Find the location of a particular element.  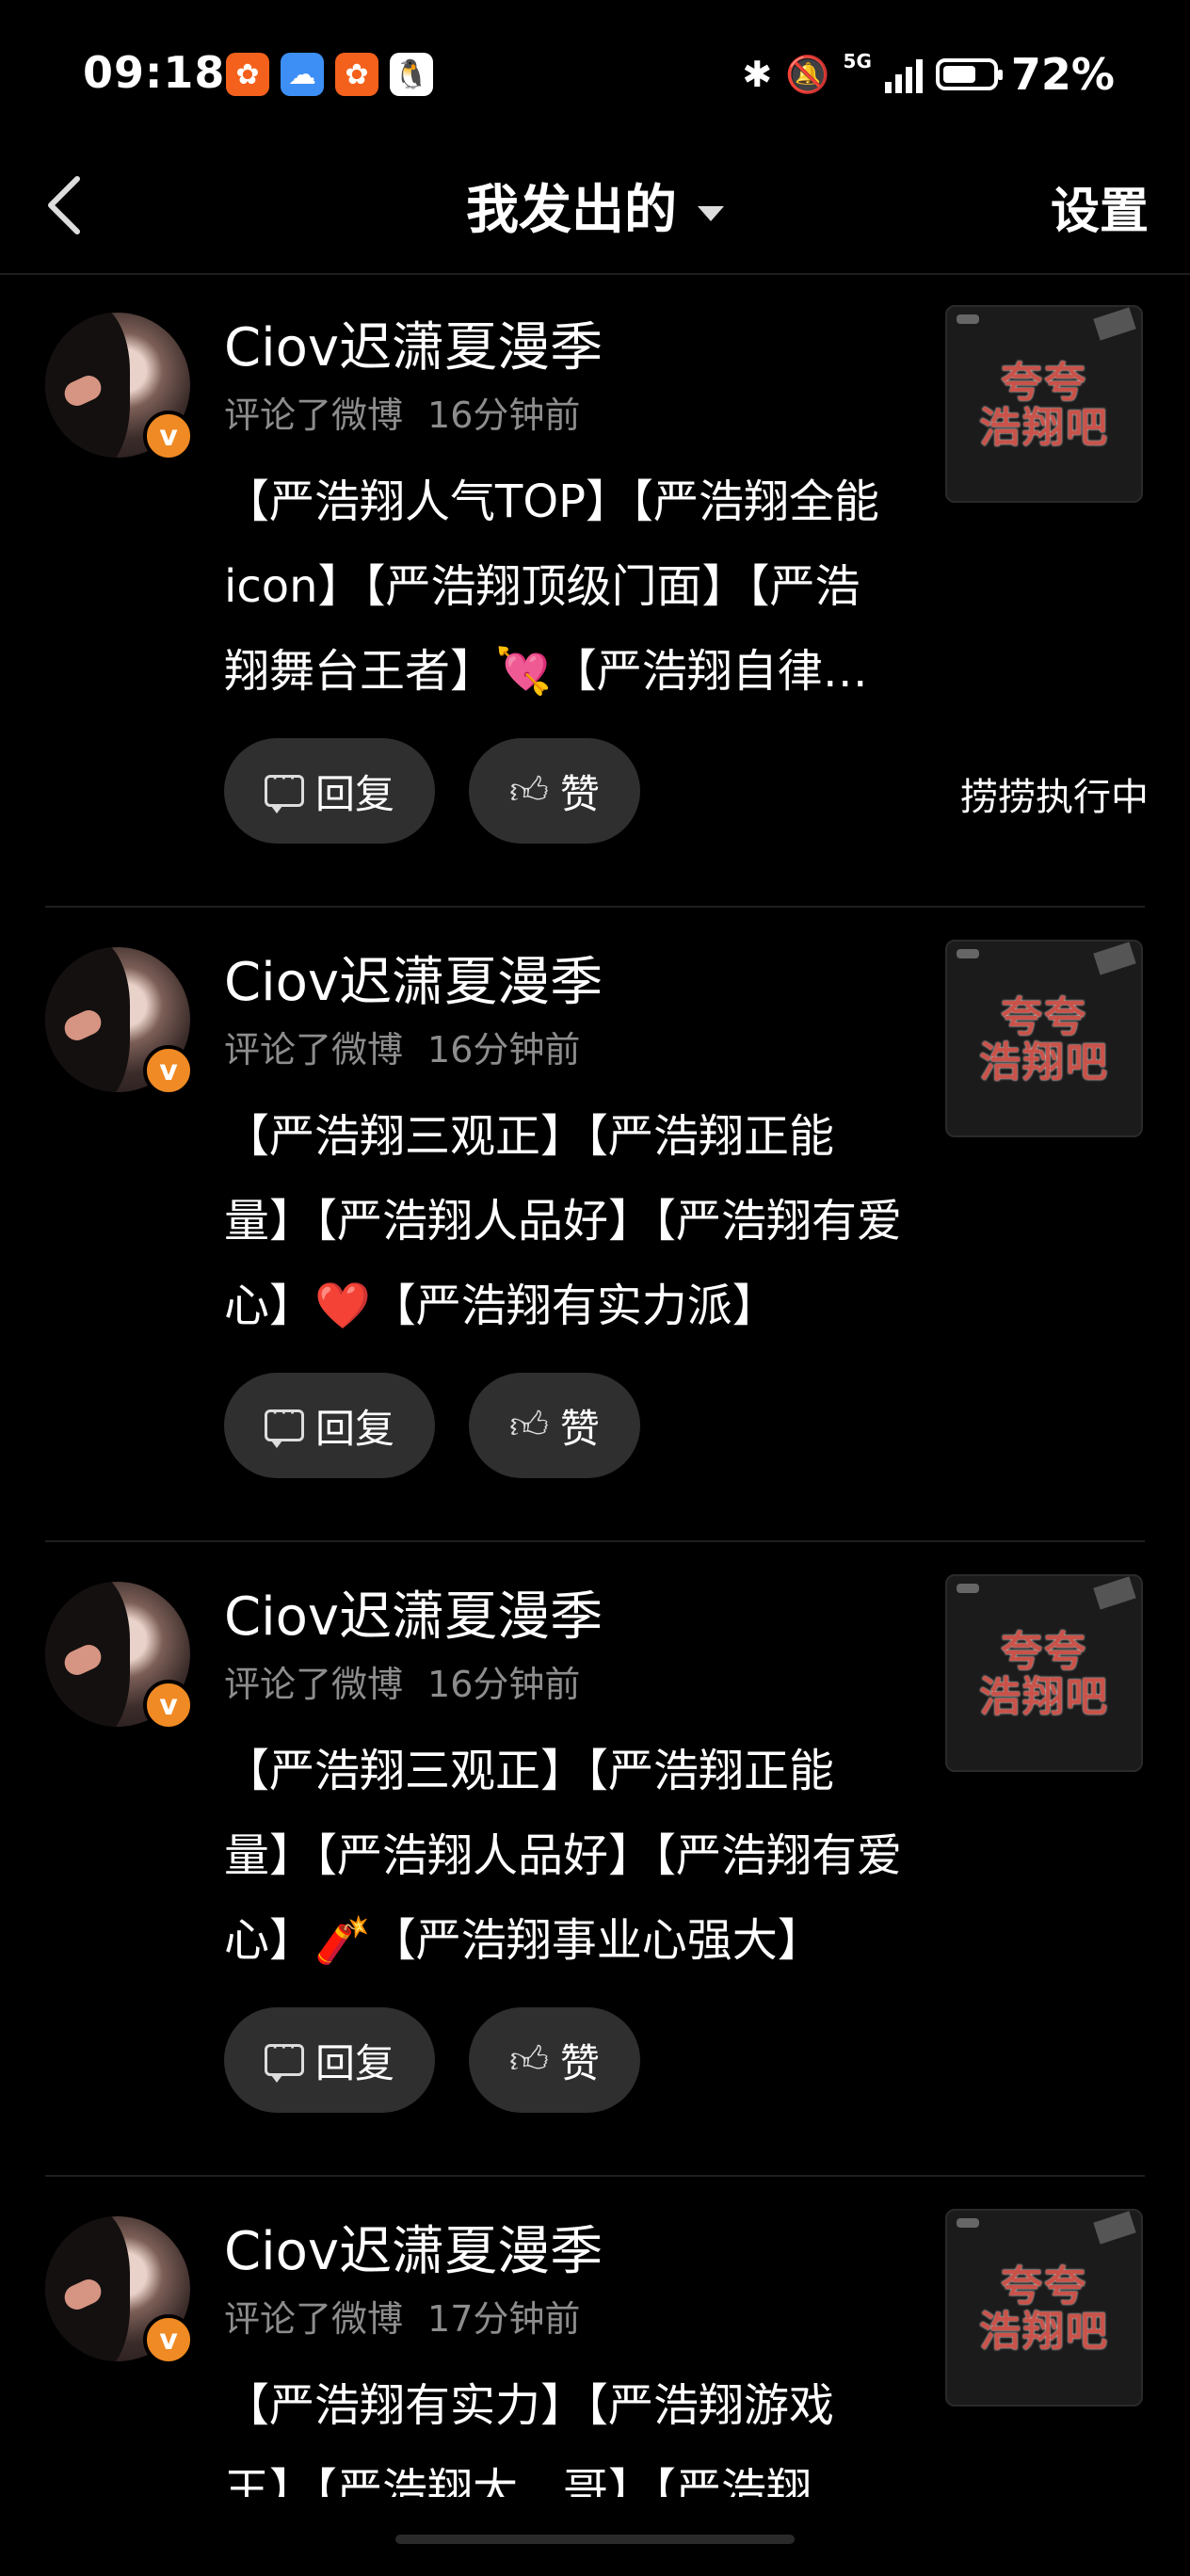

status-time: 09:18 is located at coordinates (154, 72).